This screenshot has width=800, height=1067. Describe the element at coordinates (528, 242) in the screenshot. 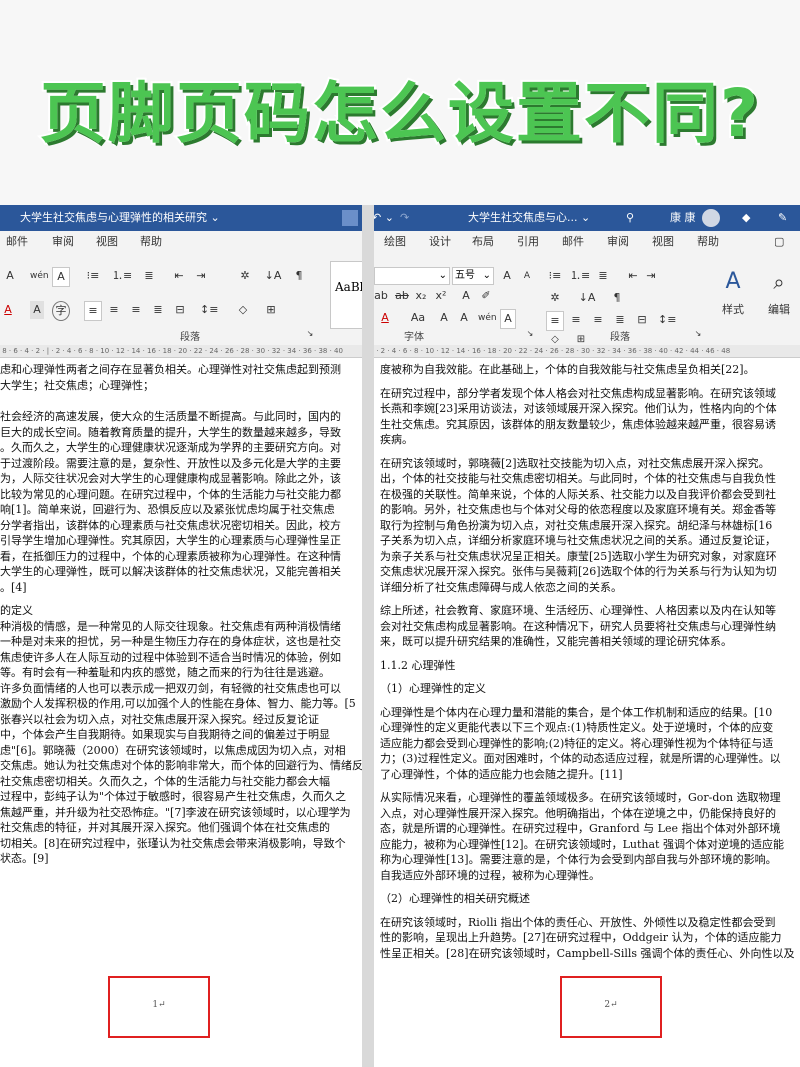

I see `tab-references: 引用` at that location.